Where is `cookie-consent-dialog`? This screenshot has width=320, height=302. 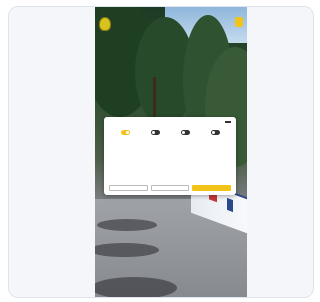 cookie-consent-dialog is located at coordinates (170, 156).